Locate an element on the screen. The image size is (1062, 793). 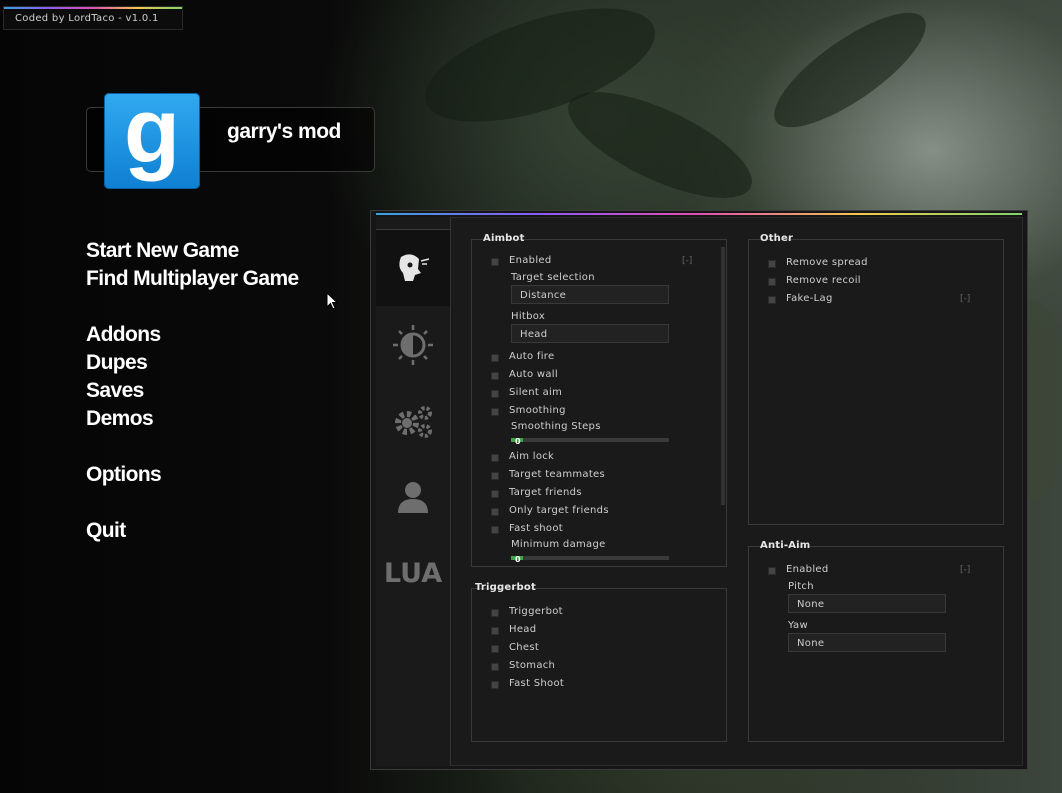
target-selection-label: Target selection is located at coordinates (553, 277).